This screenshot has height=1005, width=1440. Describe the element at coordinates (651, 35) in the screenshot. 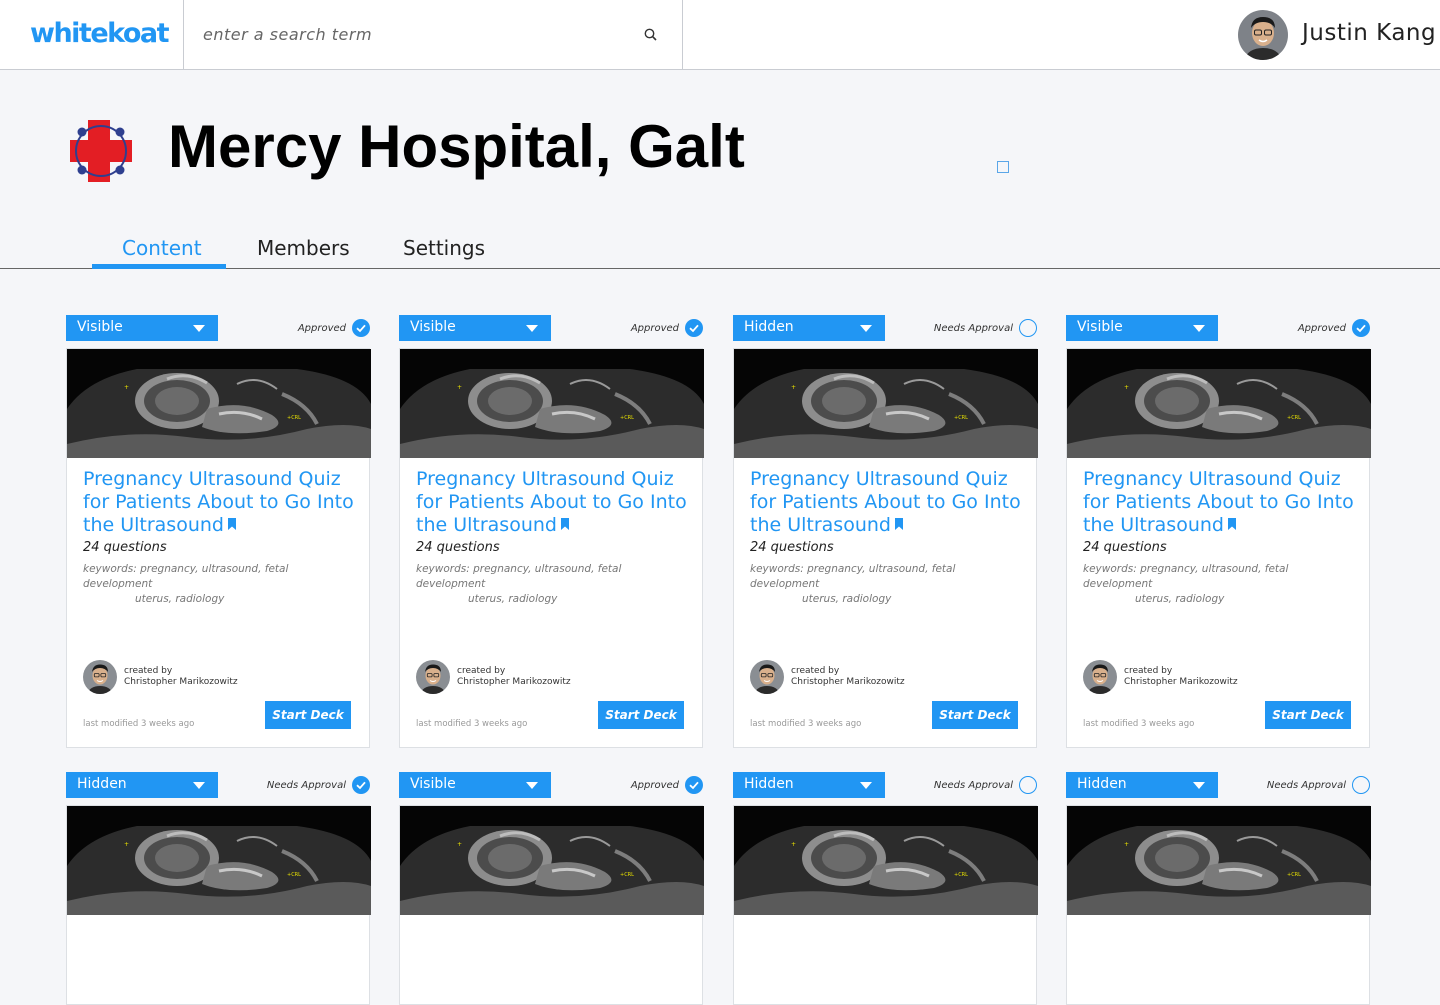

I see `search-icon` at that location.